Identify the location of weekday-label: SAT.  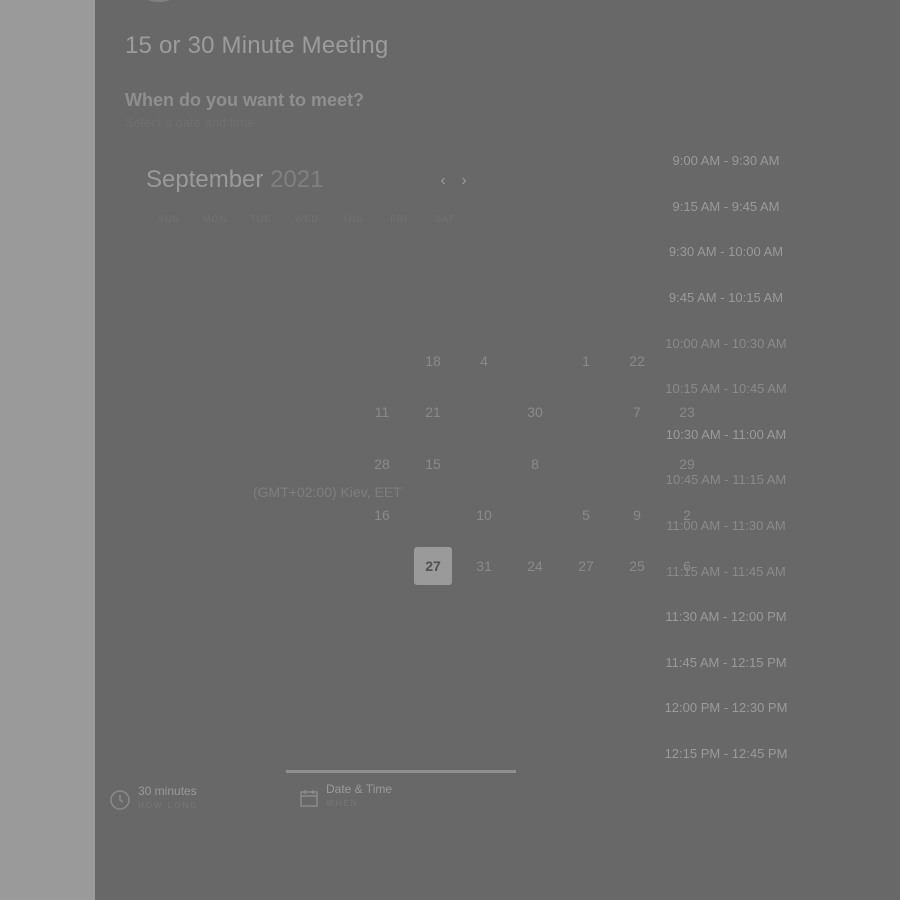
(445, 219).